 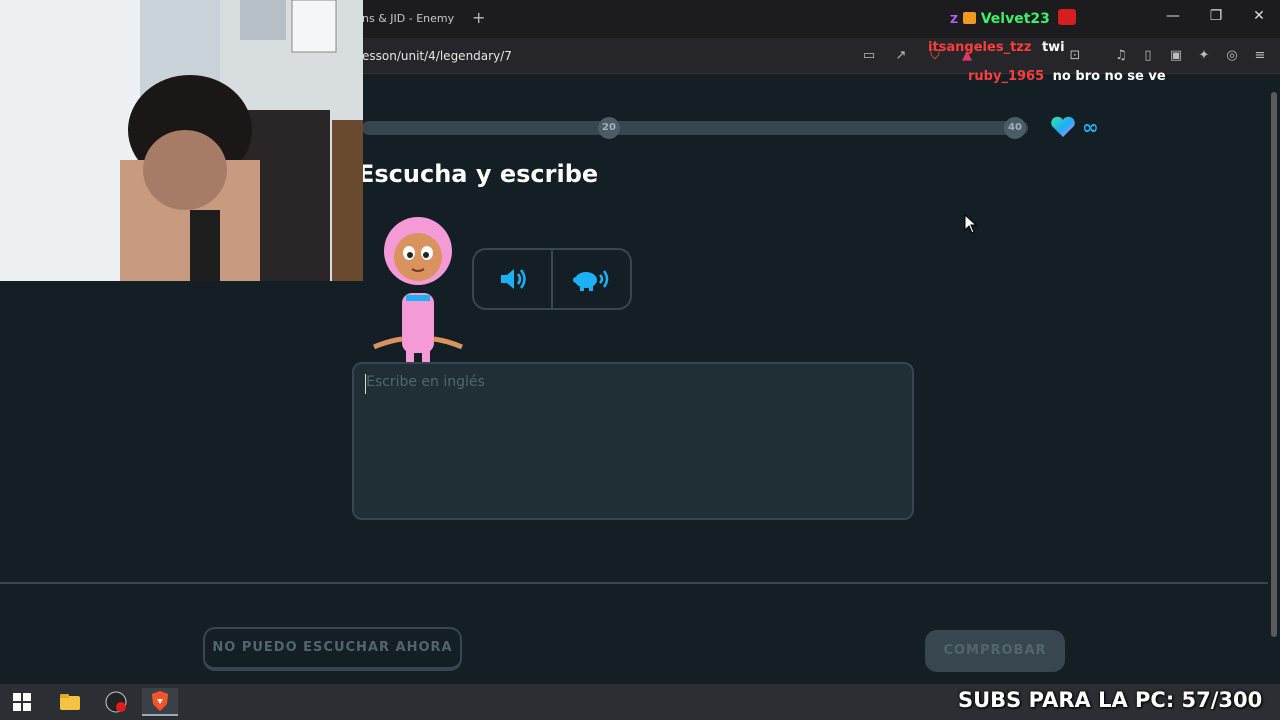 What do you see at coordinates (1015, 128) in the screenshot?
I see `progress-milestone: 40` at bounding box center [1015, 128].